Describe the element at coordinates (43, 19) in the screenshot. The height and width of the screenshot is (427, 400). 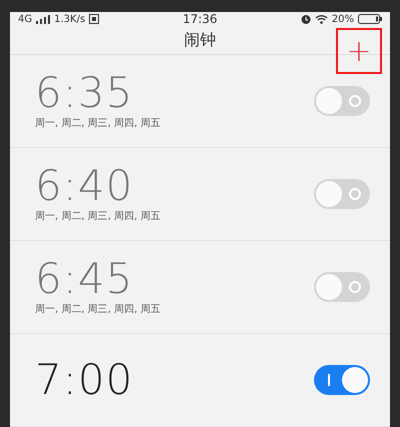
I see `signal-icon` at that location.